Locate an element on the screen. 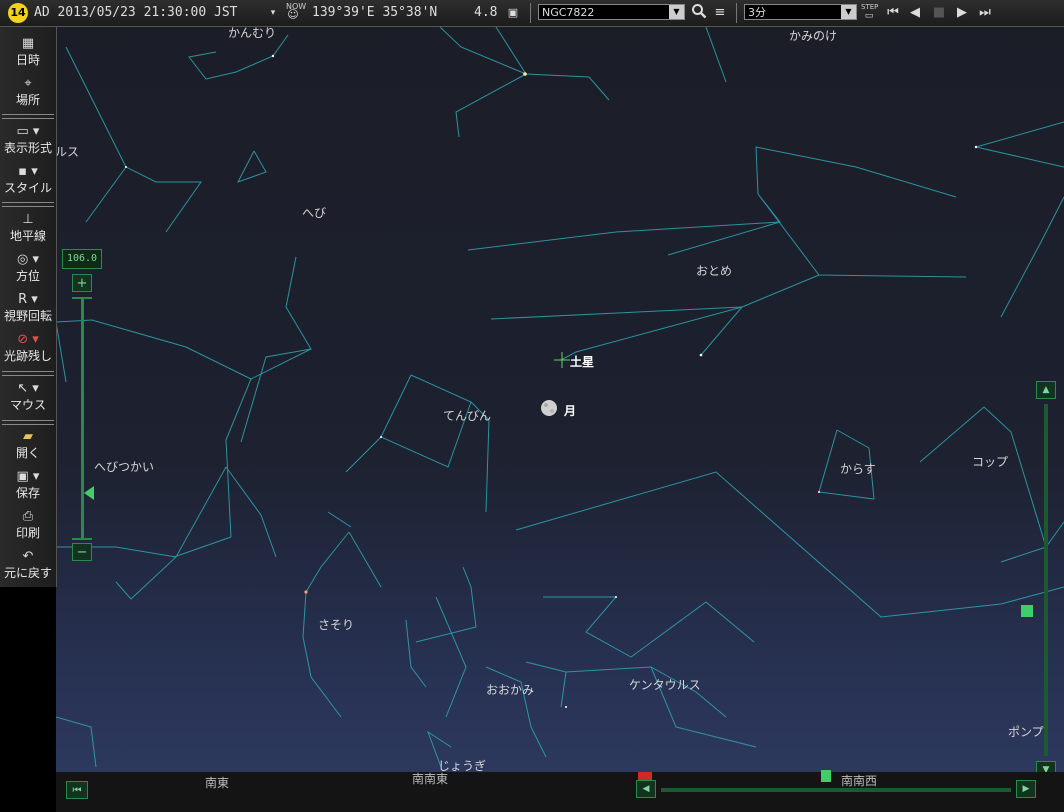 The image size is (1064, 812). mouse-button: ↖ ▾ マウス is located at coordinates (28, 396).